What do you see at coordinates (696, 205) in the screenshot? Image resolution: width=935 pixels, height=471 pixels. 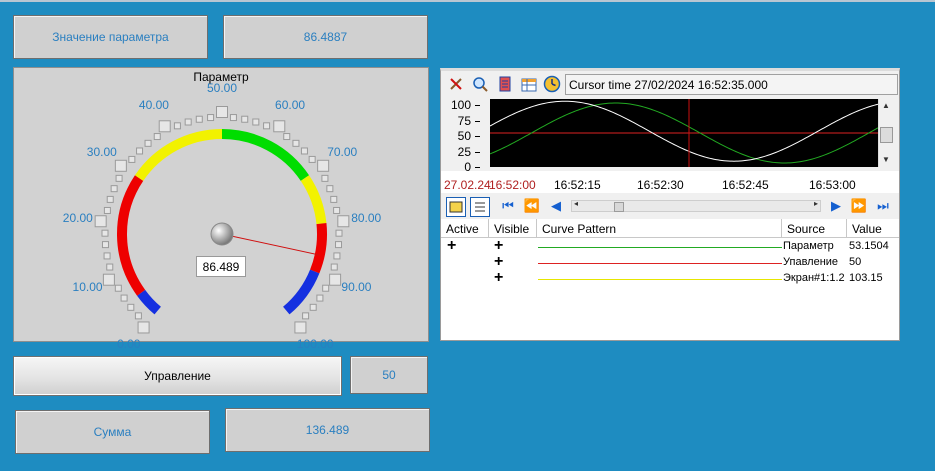 I see `time-scrollbar: ◂ ▸` at bounding box center [696, 205].